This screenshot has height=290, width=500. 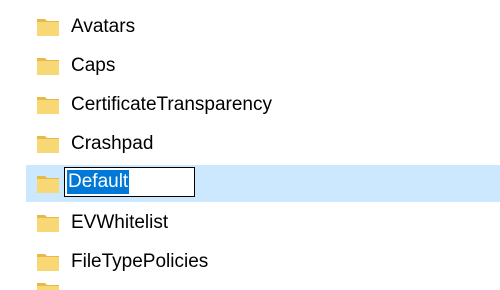 I want to click on folder-name: Crashpad, so click(x=112, y=143).